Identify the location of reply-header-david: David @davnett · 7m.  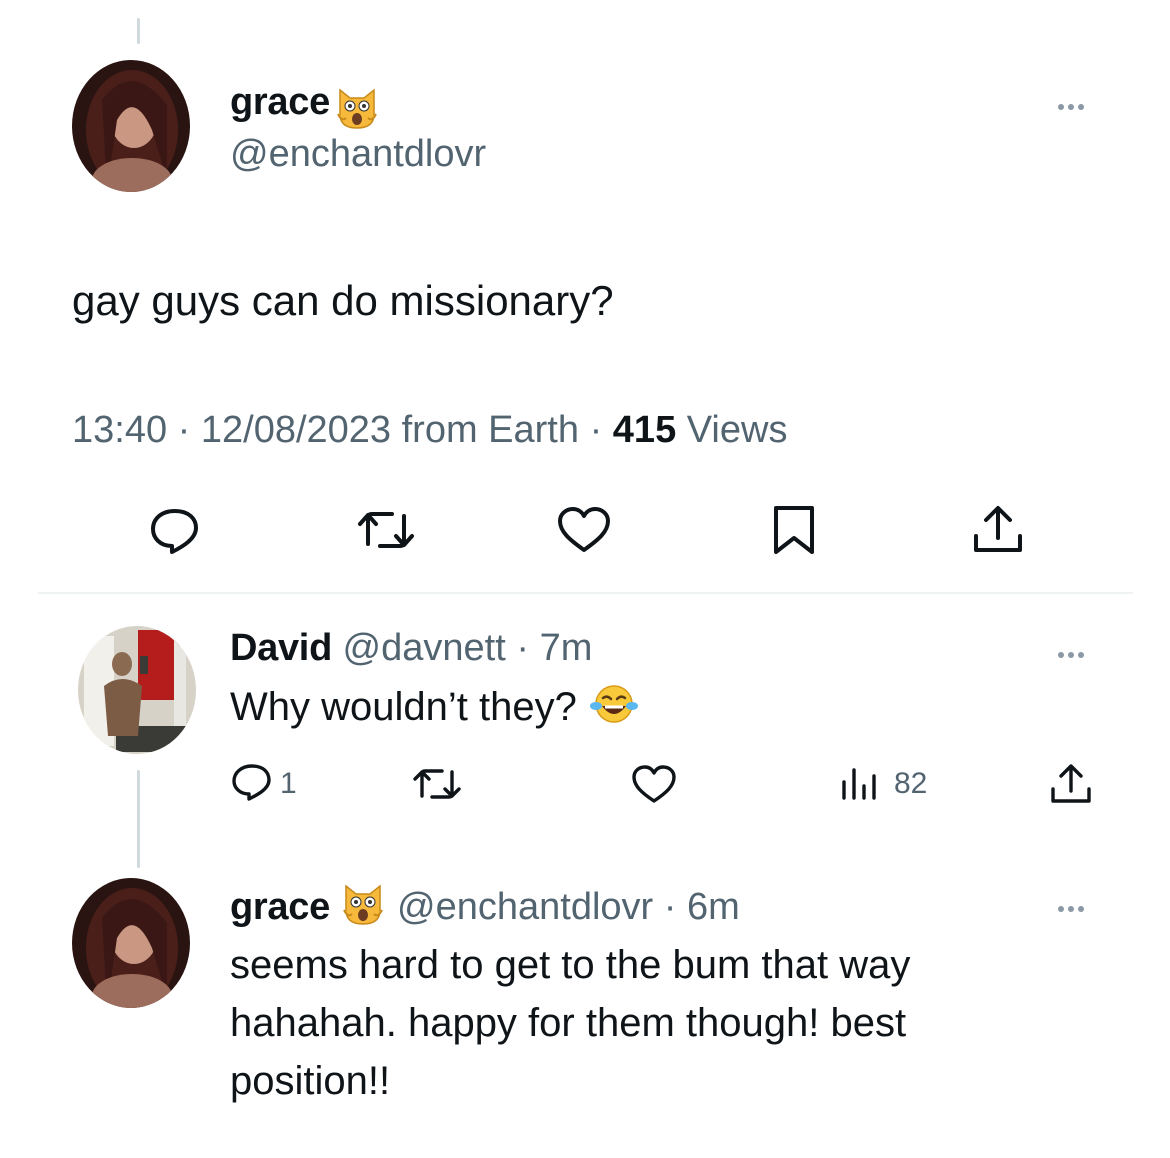
(411, 649).